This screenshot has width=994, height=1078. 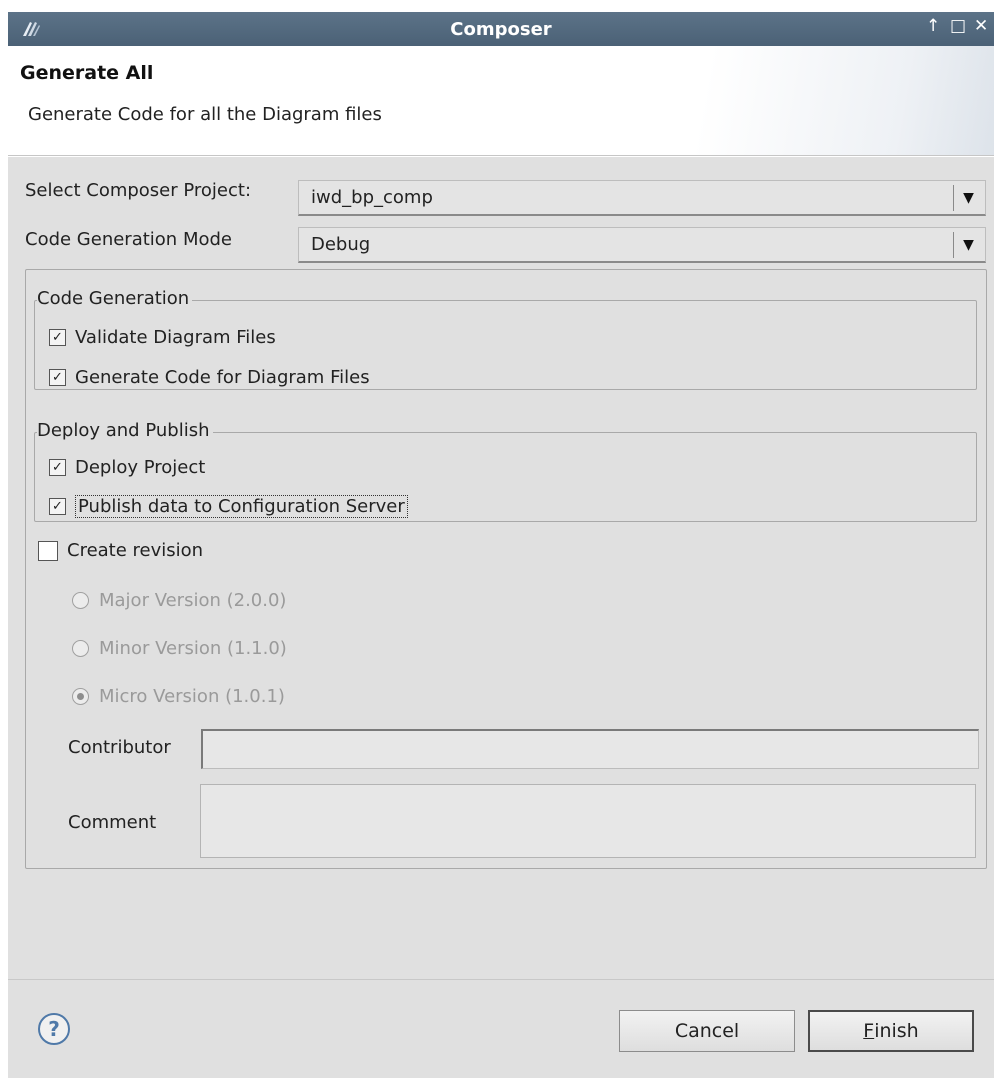 I want to click on radio-minor-version: Minor Version (1.1.0), so click(x=179, y=648).